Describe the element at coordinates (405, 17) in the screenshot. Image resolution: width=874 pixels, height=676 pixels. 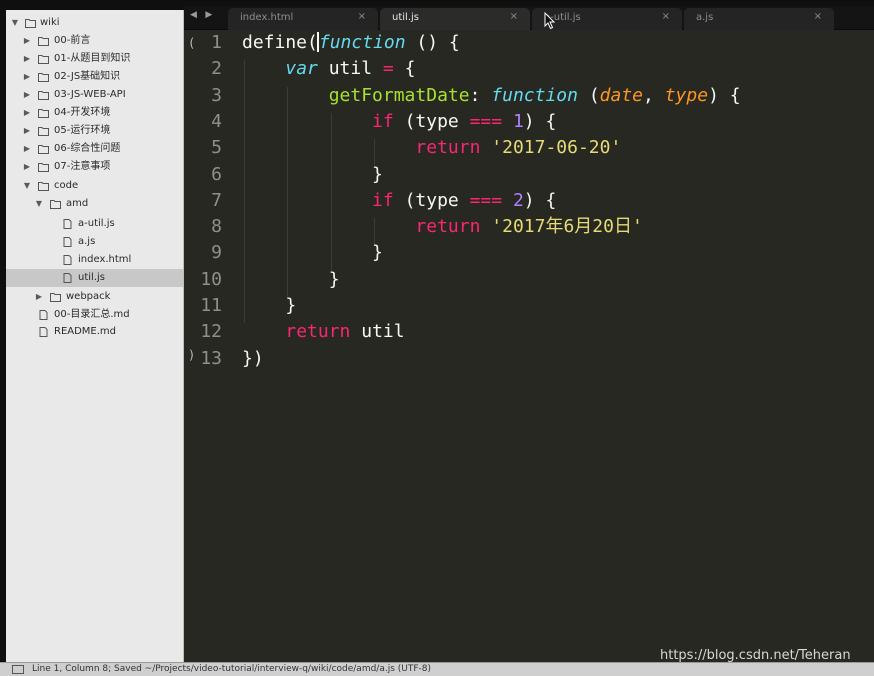
I see `tab-label: util.js` at that location.